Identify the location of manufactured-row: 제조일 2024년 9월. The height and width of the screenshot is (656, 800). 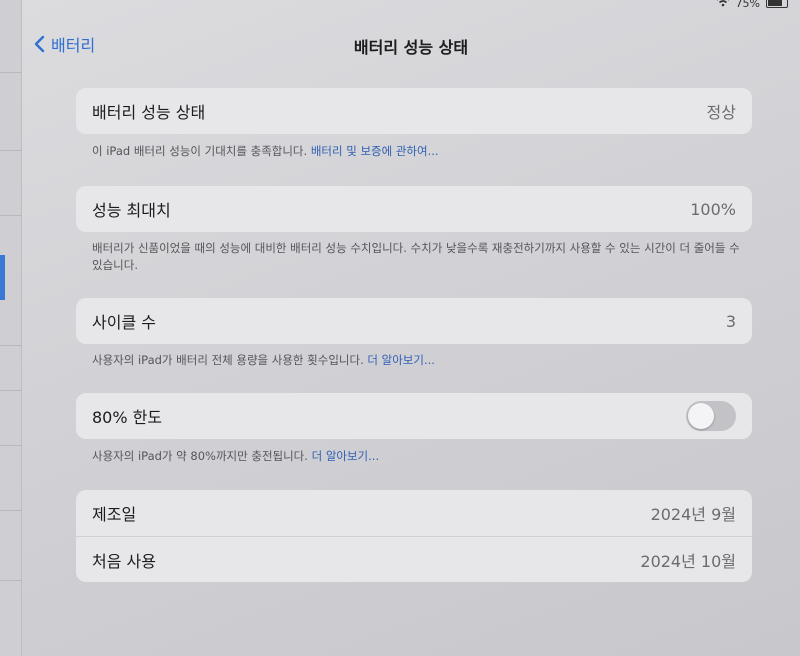
(414, 513).